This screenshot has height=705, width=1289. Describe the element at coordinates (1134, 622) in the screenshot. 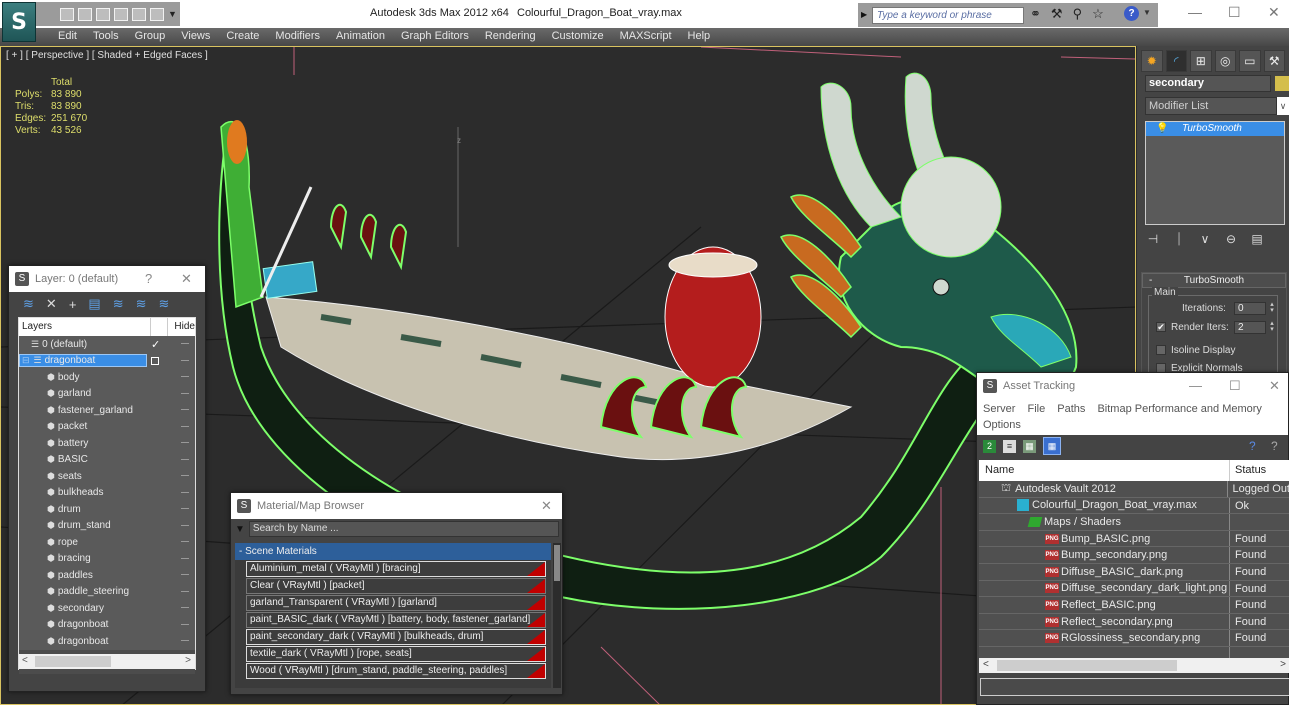

I see `asset-row: PNG Reflect_secondary.png Found` at that location.